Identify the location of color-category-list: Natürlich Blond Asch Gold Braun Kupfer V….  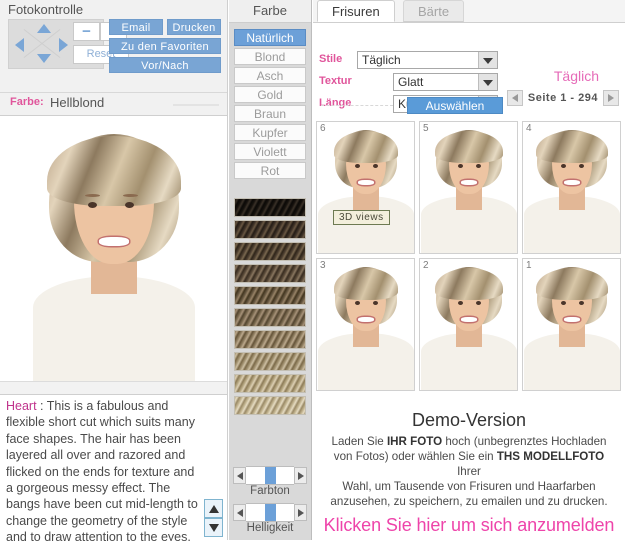
(270, 101).